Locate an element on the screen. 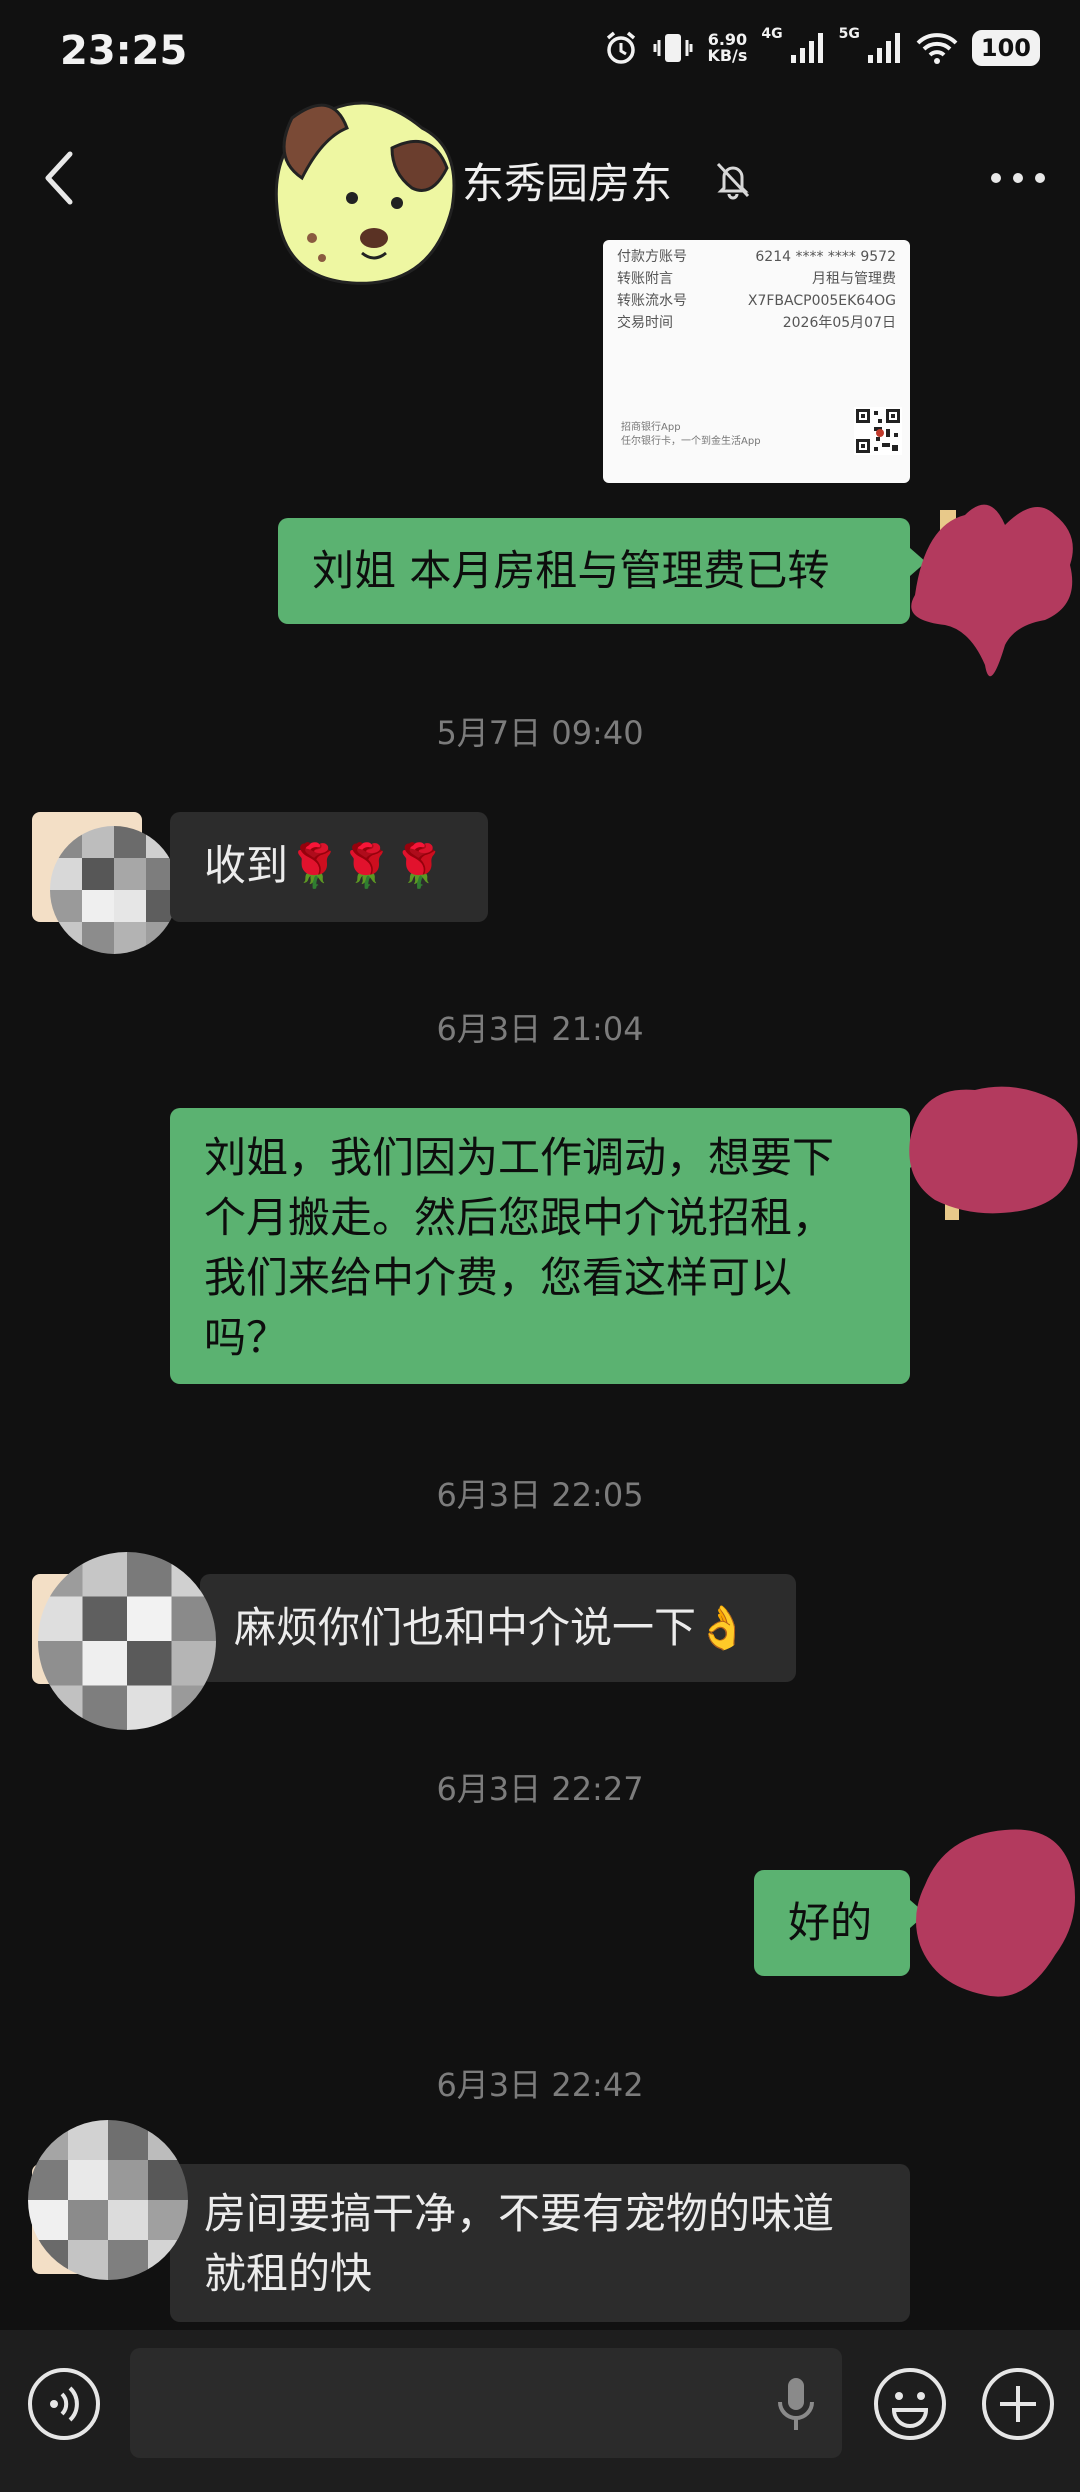  receipt-footer: 招商银行App 任尔银行卡，一个到金生活App is located at coordinates (691, 435).